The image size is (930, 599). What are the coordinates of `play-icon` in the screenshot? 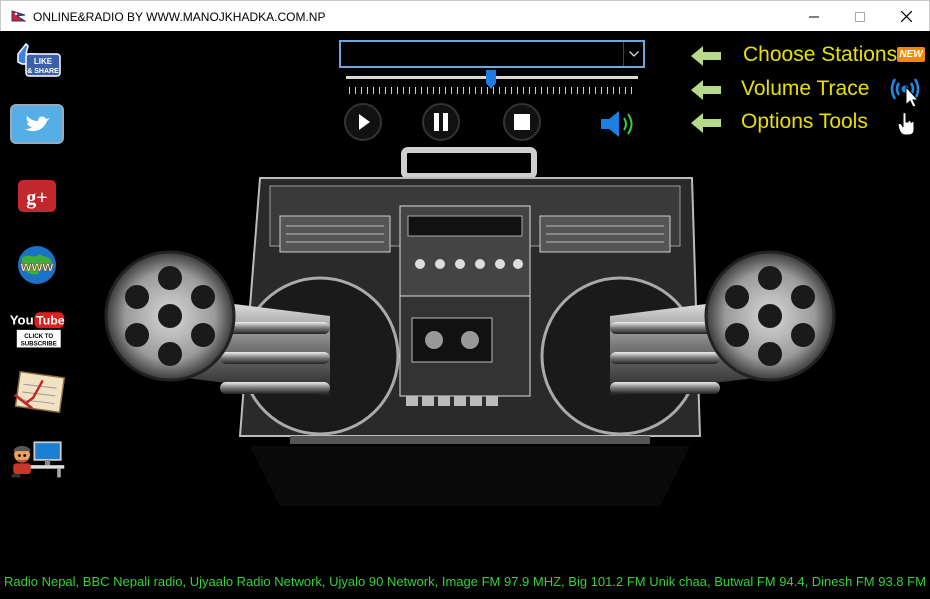 It's located at (363, 122).